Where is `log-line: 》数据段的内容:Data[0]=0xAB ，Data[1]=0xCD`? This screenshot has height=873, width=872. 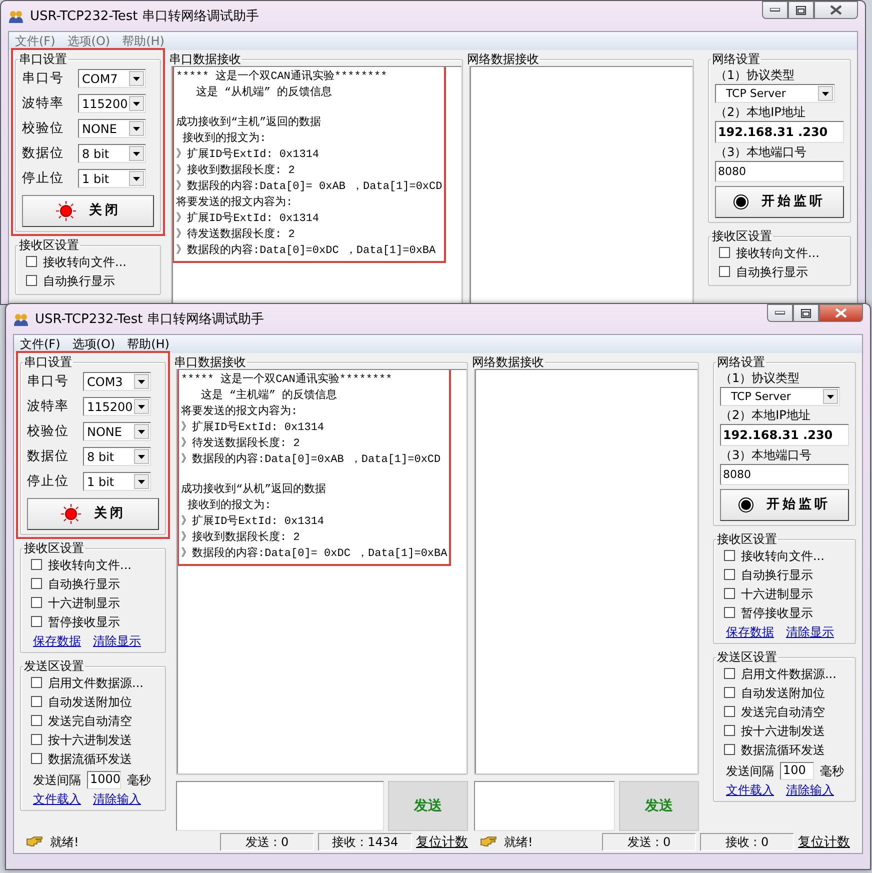
log-line: 》数据段的内容:Data[0]=0xAB ，Data[1]=0xCD is located at coordinates (311, 460).